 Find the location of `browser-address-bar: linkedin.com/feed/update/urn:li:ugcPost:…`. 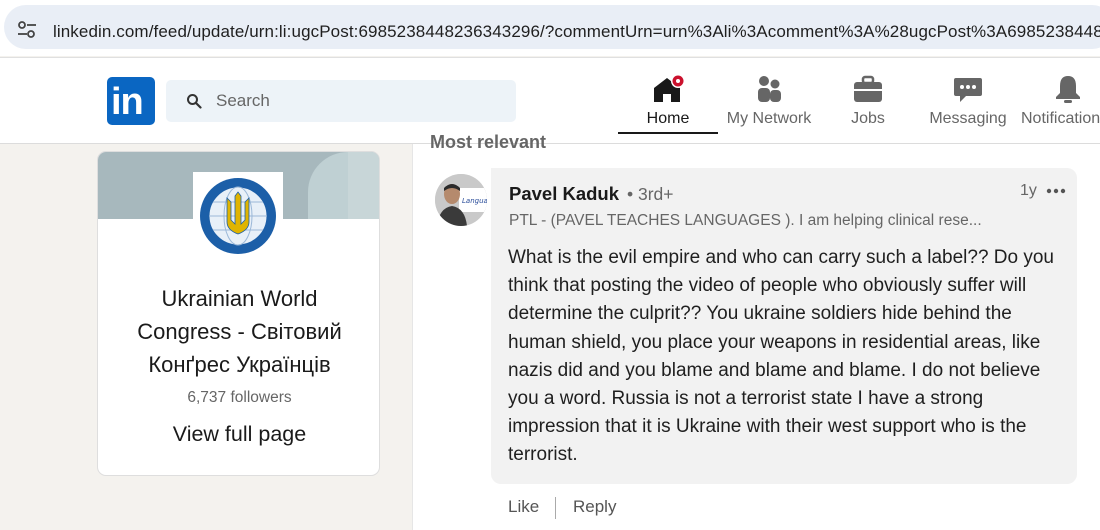

browser-address-bar: linkedin.com/feed/update/urn:li:ugcPost:… is located at coordinates (550, 28).